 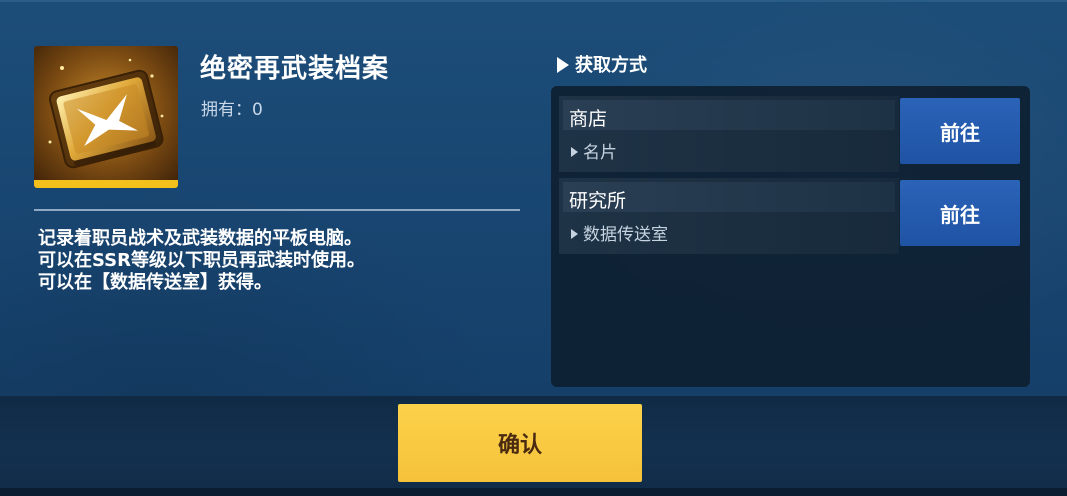 I want to click on acquisition-title: 获取方式, so click(x=602, y=64).